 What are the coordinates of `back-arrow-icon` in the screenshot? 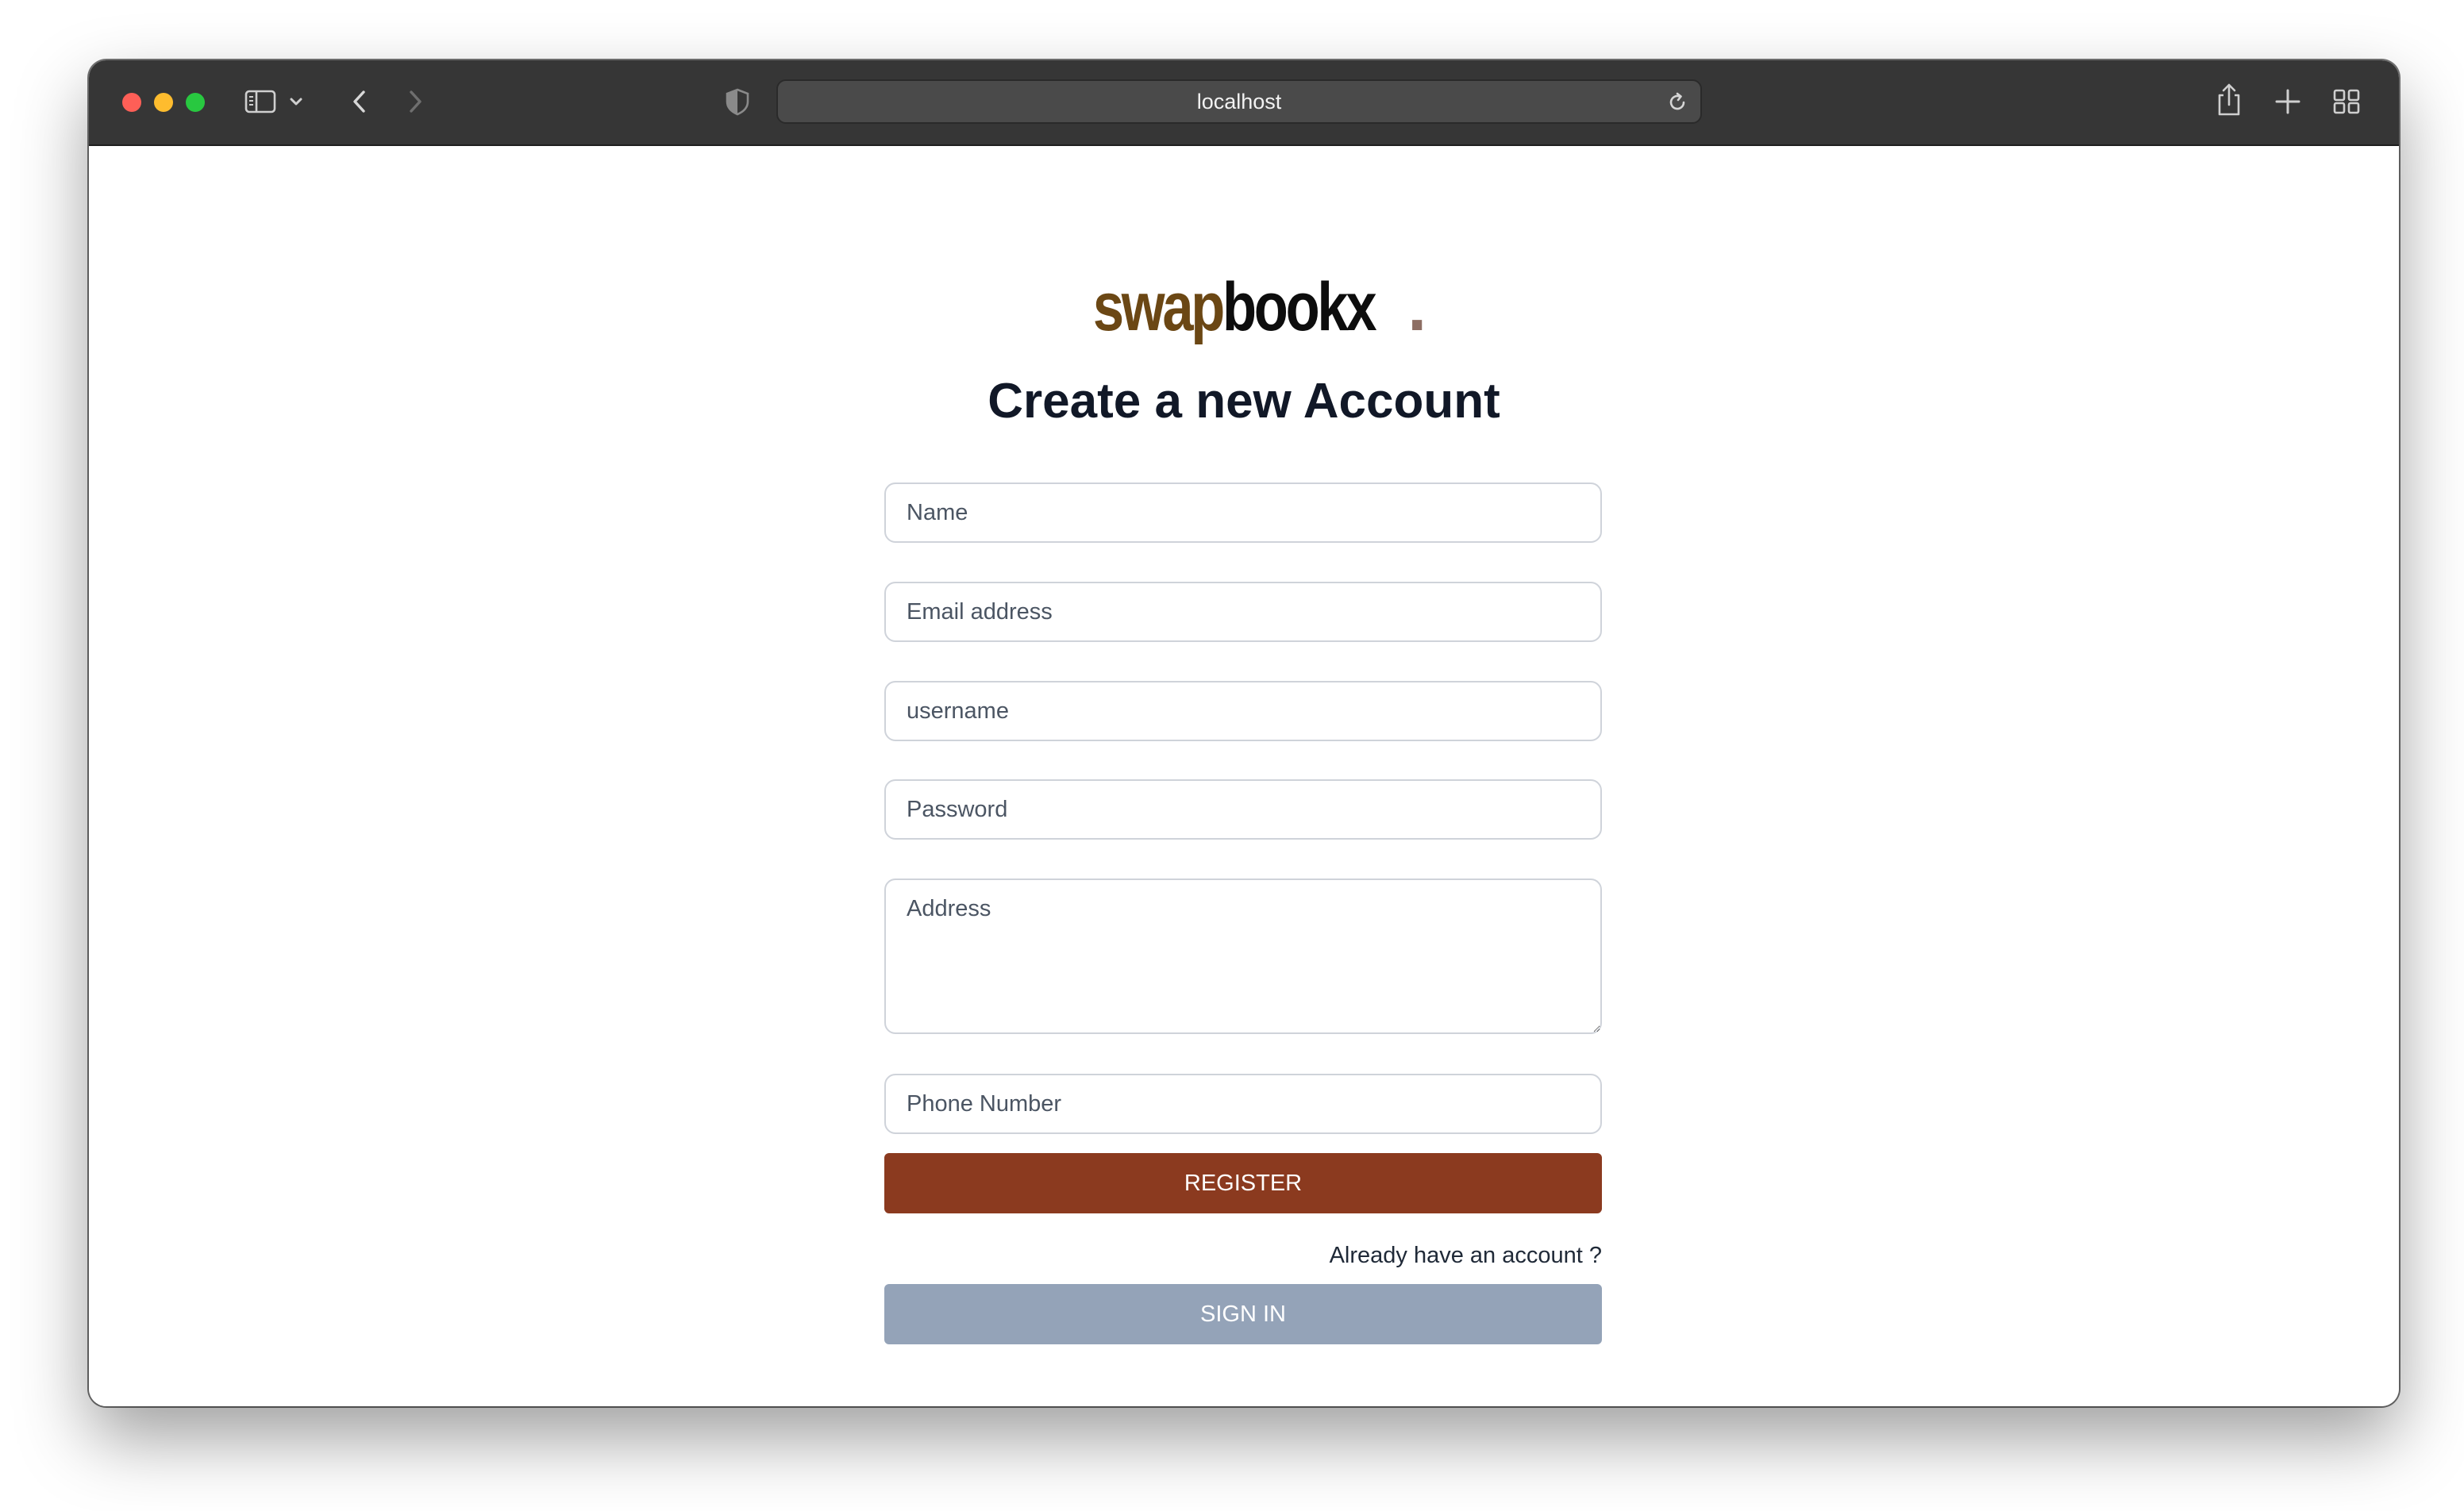 It's located at (360, 101).